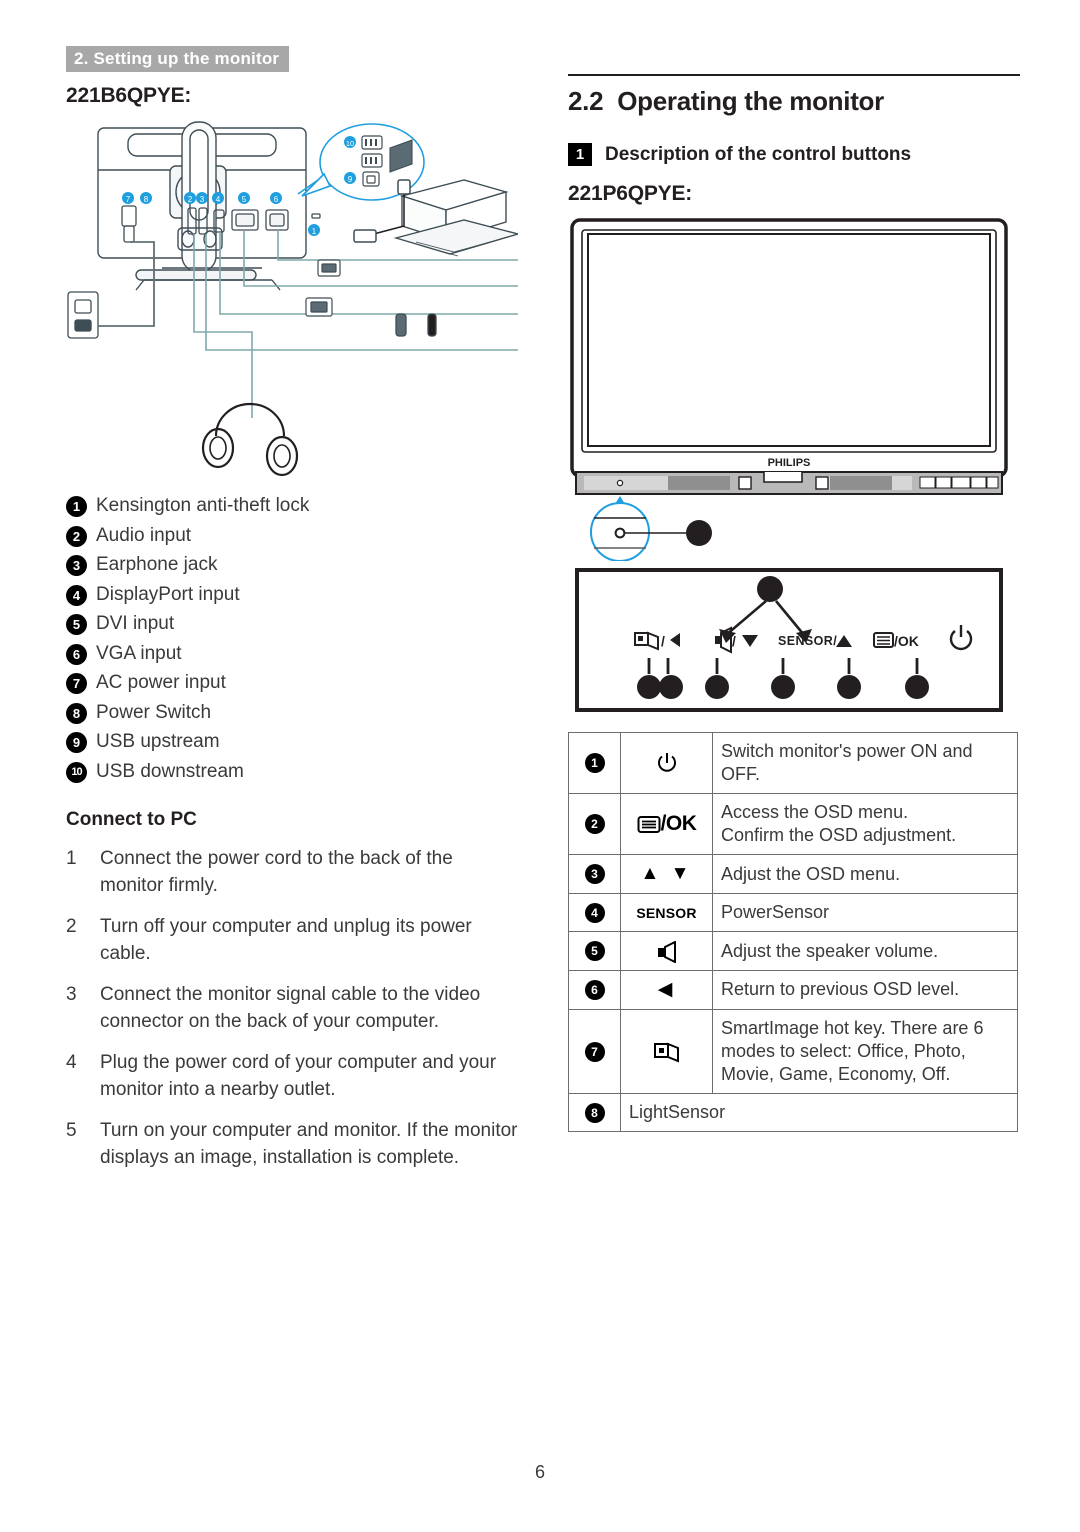 The height and width of the screenshot is (1532, 1080). What do you see at coordinates (126, 284) in the screenshot?
I see `power-cable` at bounding box center [126, 284].